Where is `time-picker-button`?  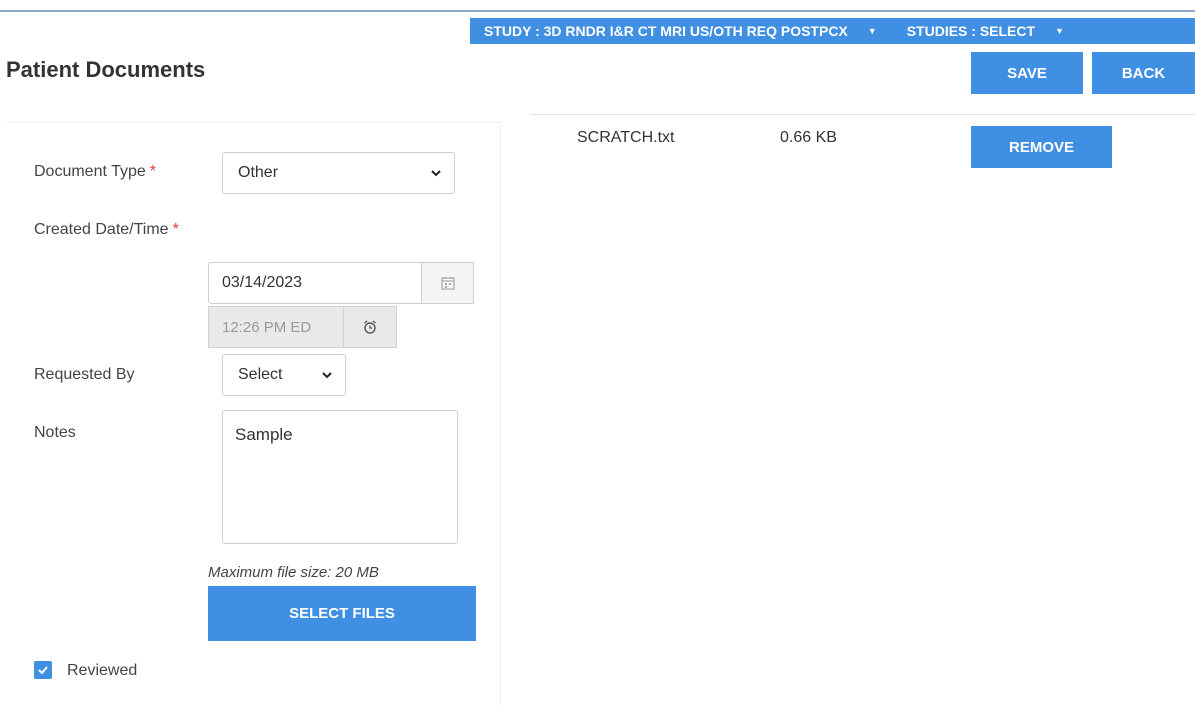 time-picker-button is located at coordinates (370, 327).